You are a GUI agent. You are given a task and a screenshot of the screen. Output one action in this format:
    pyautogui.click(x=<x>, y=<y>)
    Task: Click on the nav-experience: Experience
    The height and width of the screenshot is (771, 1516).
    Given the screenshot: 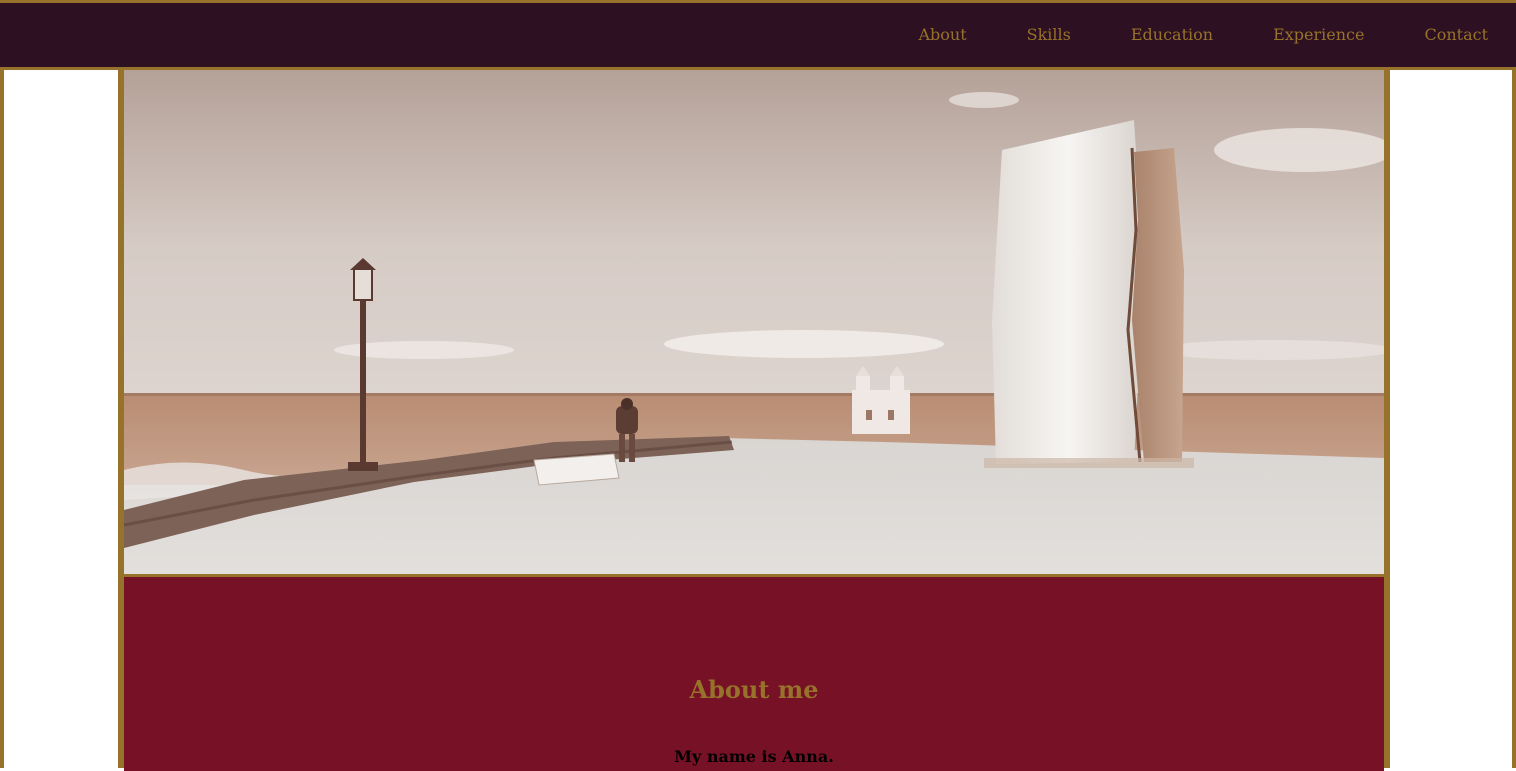 What is the action you would take?
    pyautogui.click(x=1316, y=34)
    